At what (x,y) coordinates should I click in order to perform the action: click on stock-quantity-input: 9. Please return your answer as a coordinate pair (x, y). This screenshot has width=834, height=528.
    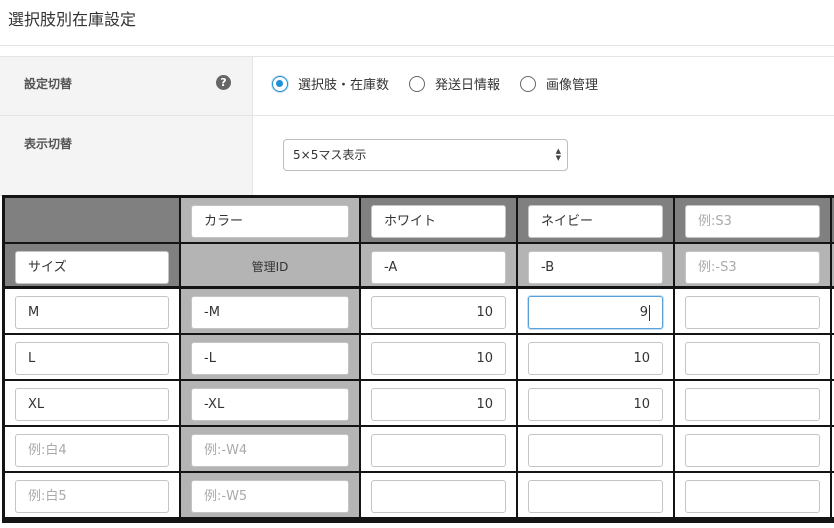
    Looking at the image, I should click on (595, 312).